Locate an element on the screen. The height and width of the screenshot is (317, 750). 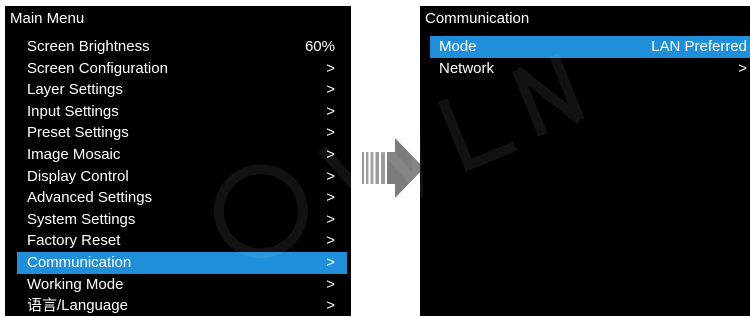
menu-item-screen-configuration: Screen Configuration > is located at coordinates (182, 69).